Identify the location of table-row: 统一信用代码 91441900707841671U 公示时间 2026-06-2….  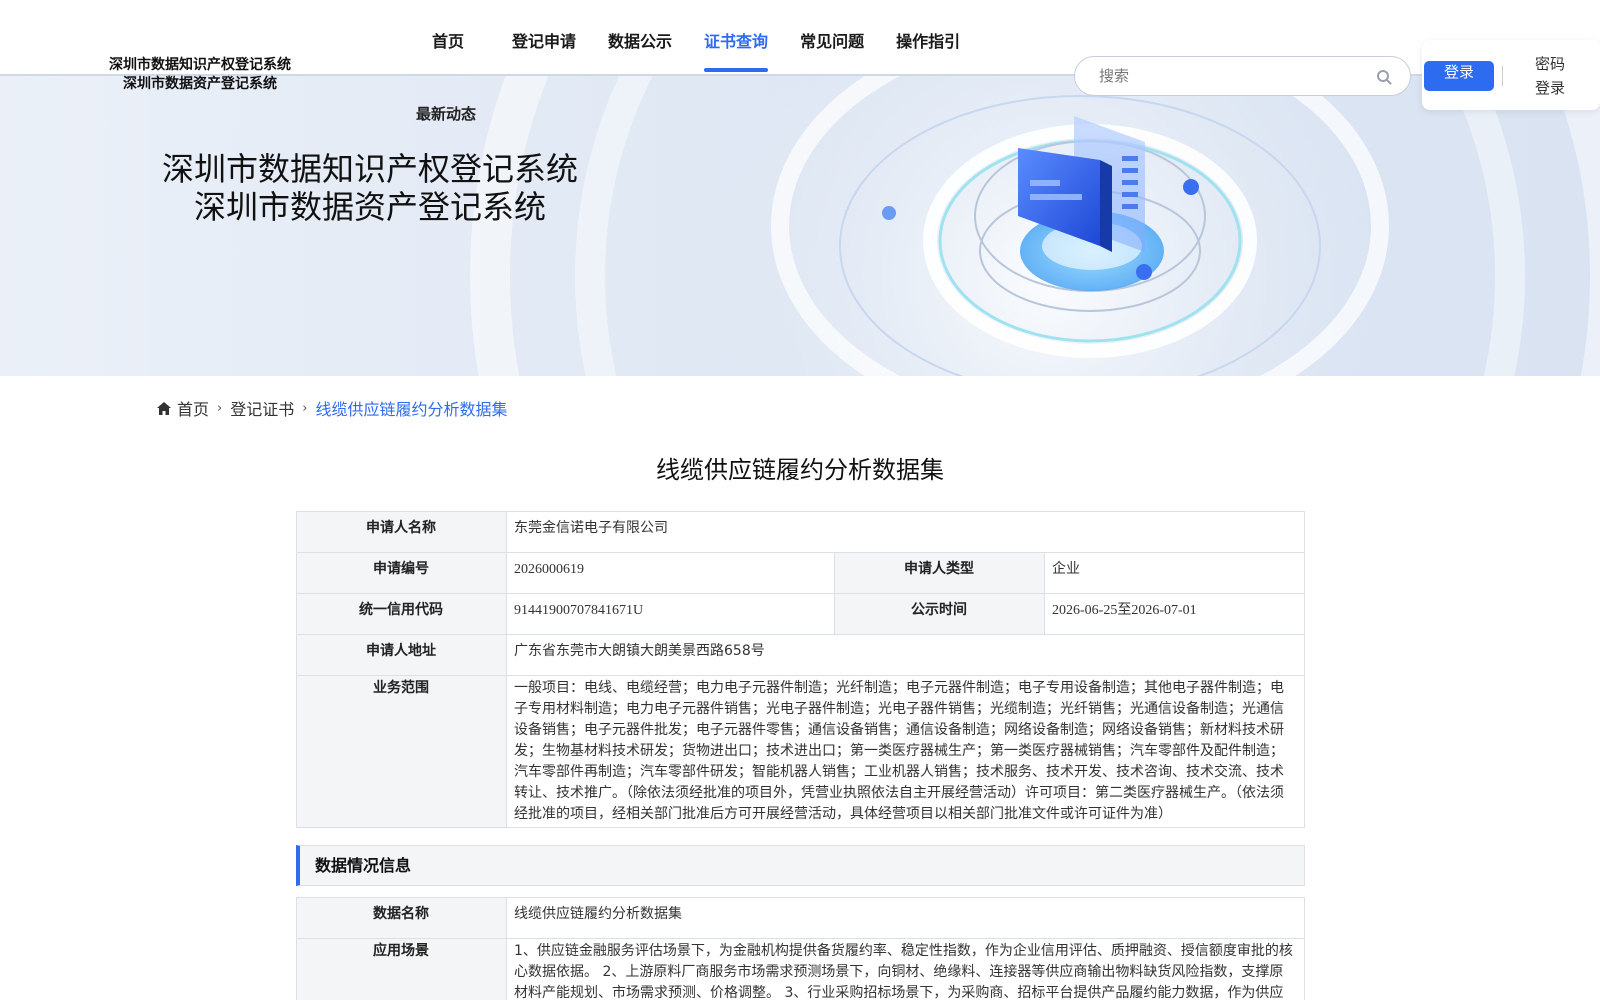
(800, 614).